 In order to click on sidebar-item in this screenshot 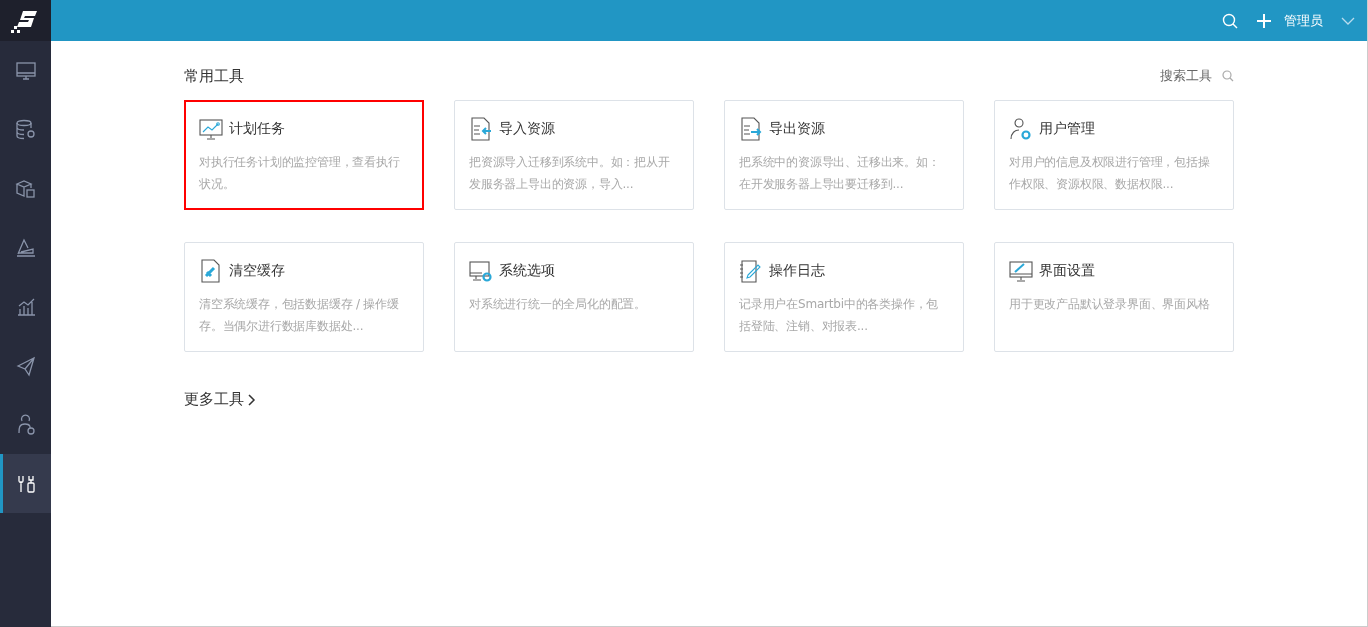, I will do `click(25, 483)`.